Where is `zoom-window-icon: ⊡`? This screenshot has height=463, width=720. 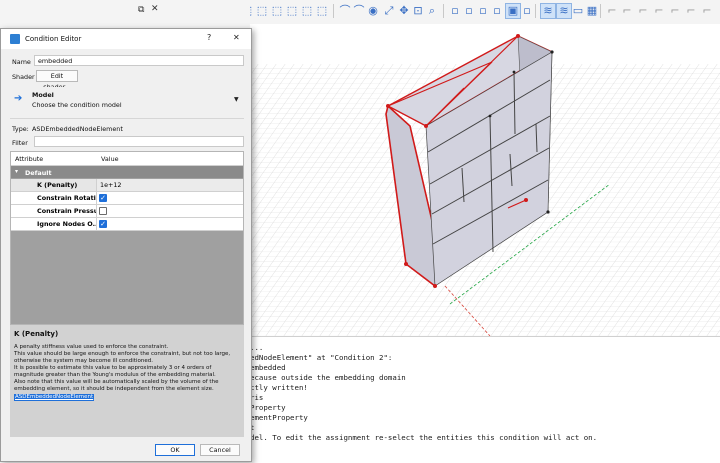
zoom-window-icon: ⊡ is located at coordinates (418, 11).